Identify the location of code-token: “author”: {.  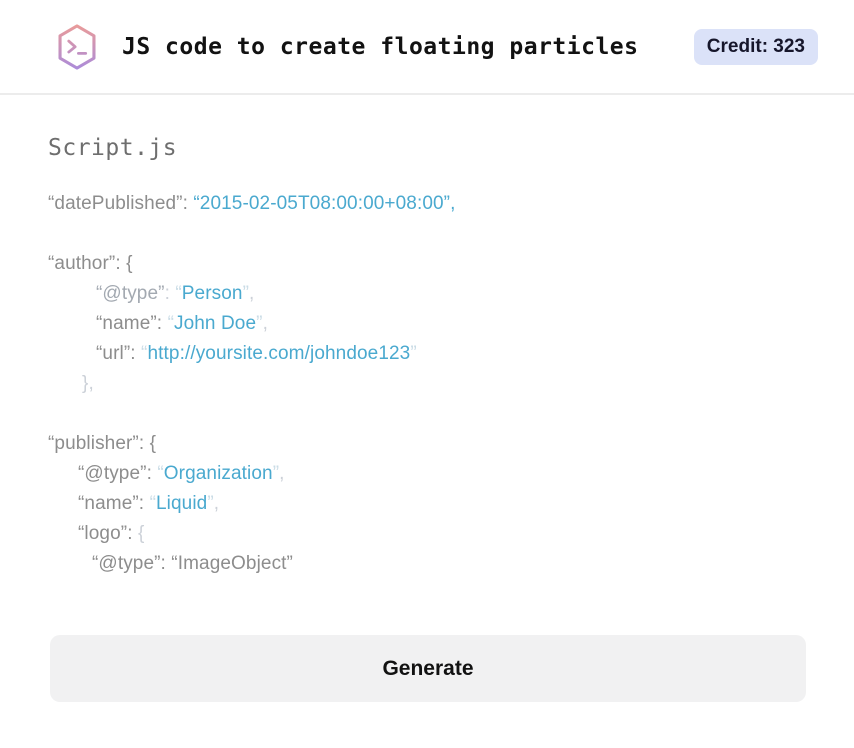
(90, 263).